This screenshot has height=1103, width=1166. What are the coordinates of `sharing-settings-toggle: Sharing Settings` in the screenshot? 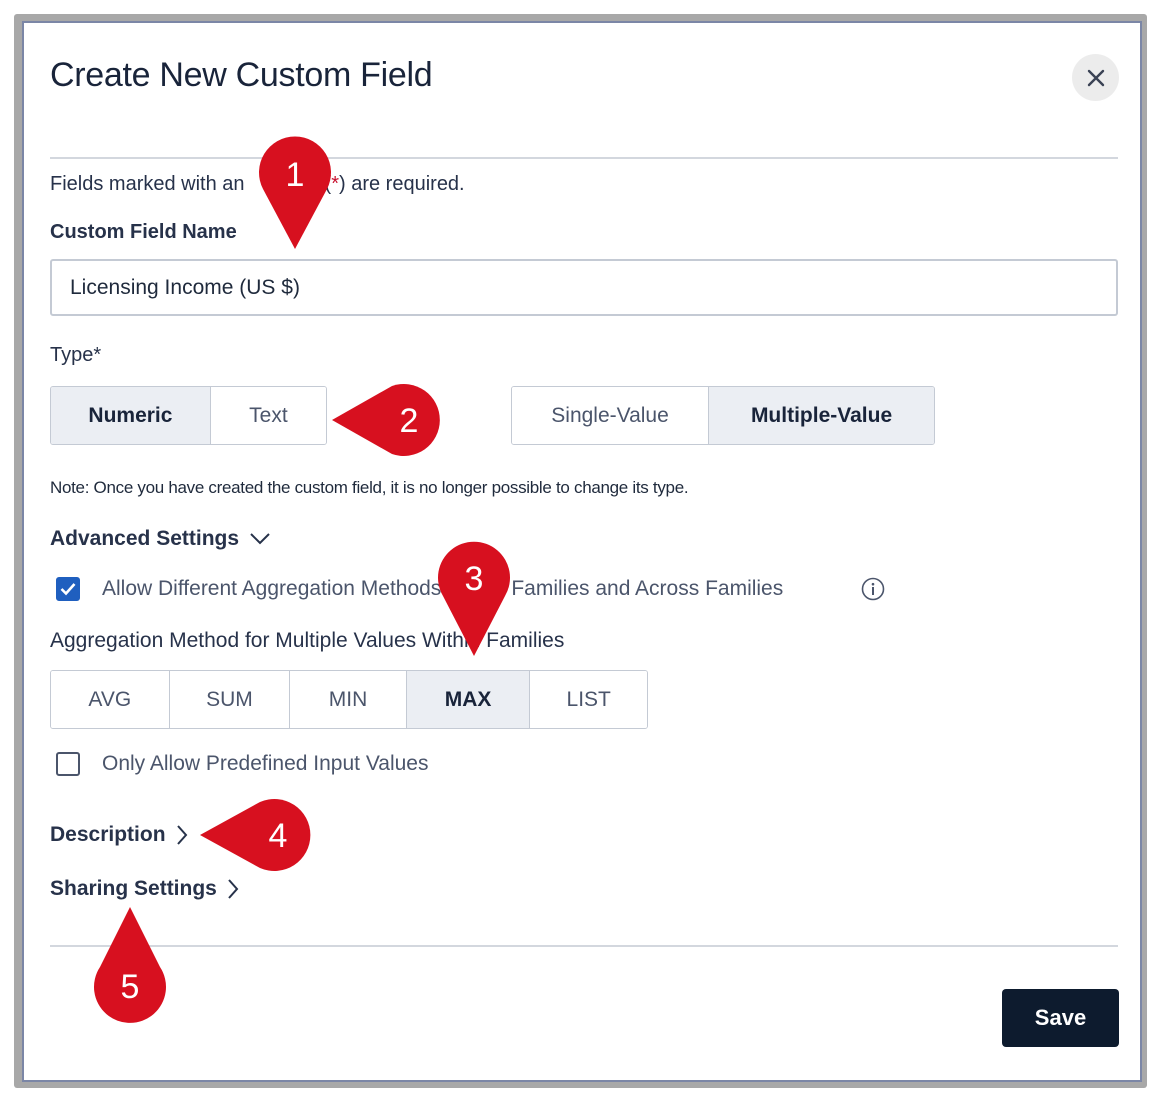 It's located at (144, 889).